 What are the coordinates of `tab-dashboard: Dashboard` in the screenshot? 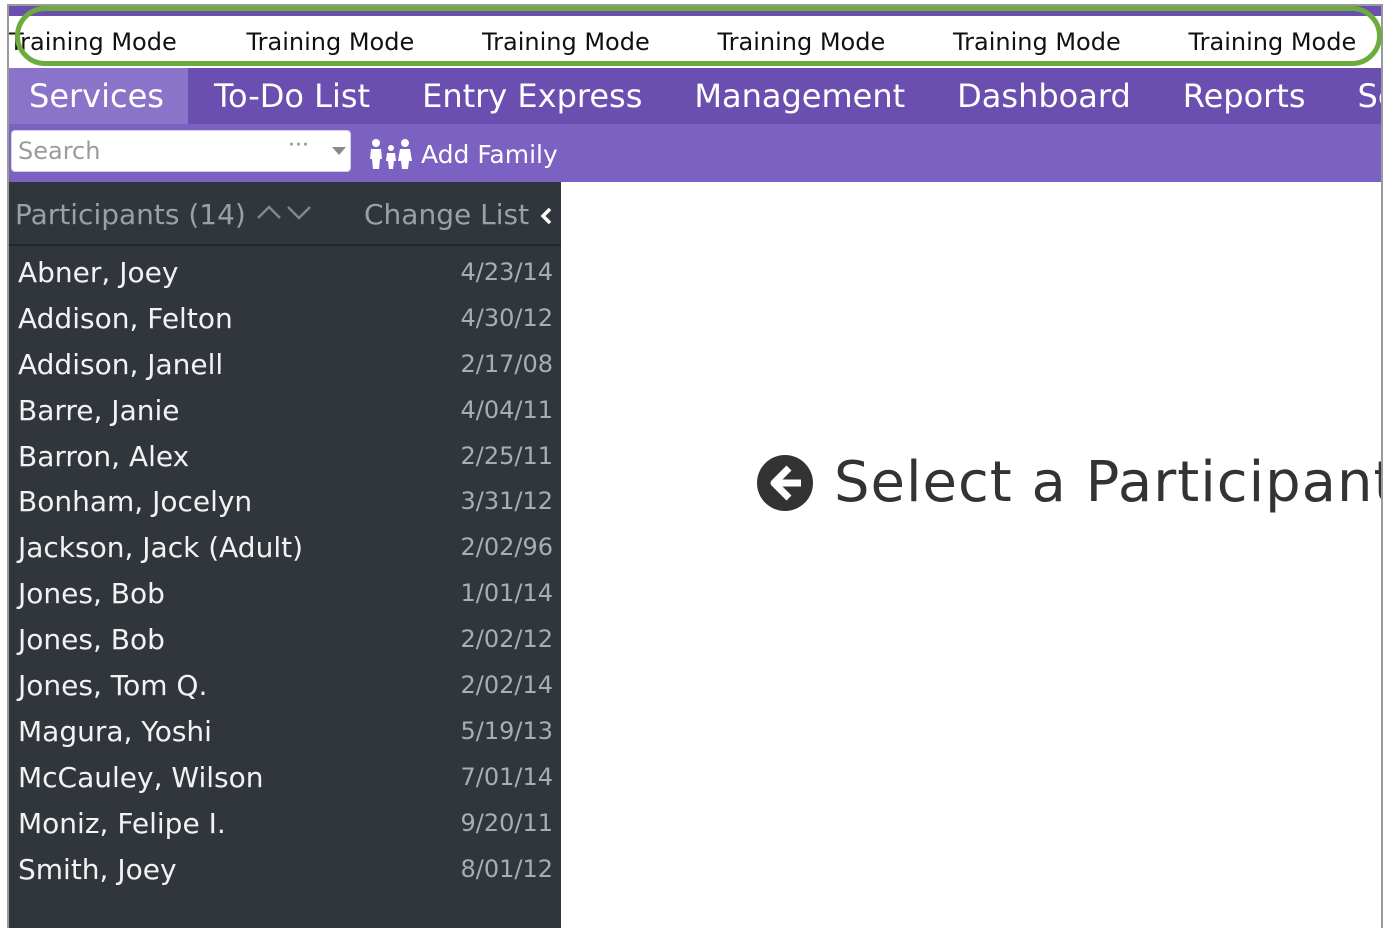 It's located at (1044, 96).